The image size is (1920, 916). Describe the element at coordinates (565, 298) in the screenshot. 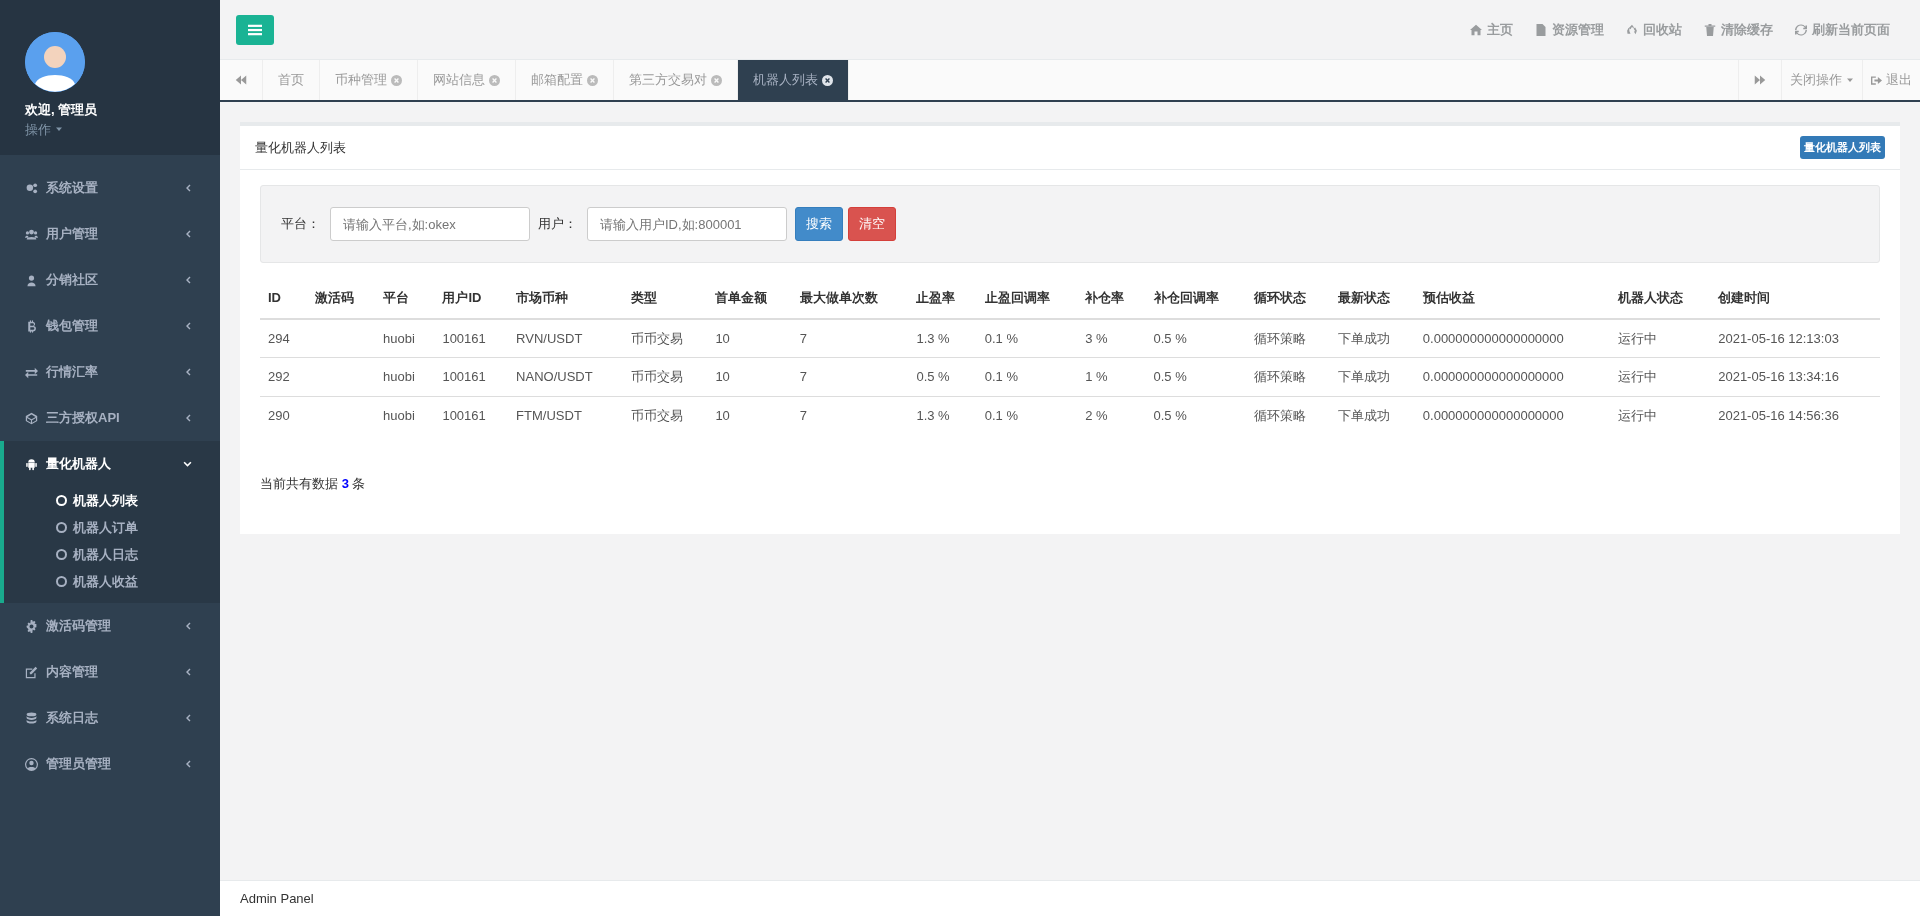

I see `column-header: 市场币种` at that location.